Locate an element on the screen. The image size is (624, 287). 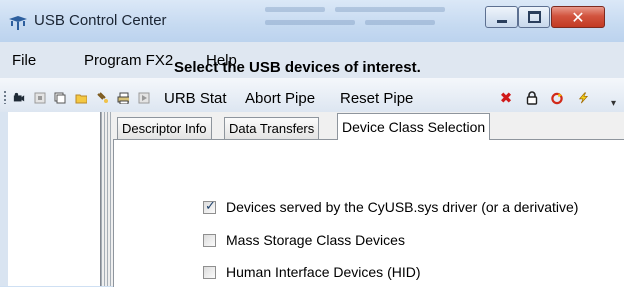
usb-app-icon is located at coordinates (18, 23).